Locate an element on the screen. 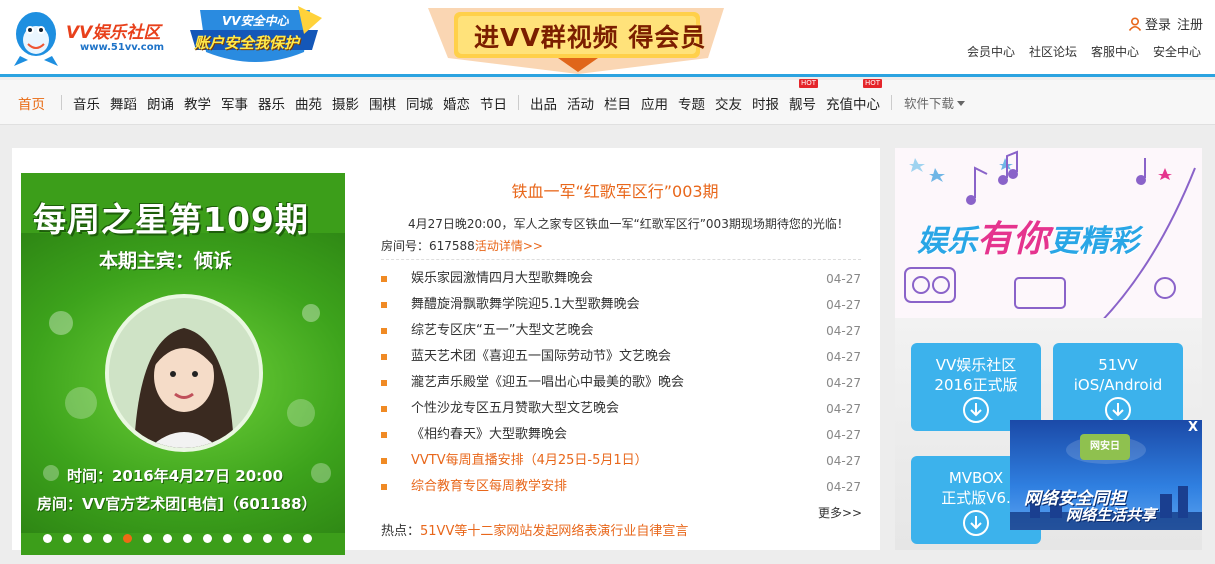  news-item: 娱乐家园激情四月大型歌舞晚会 04-27 is located at coordinates (621, 279).